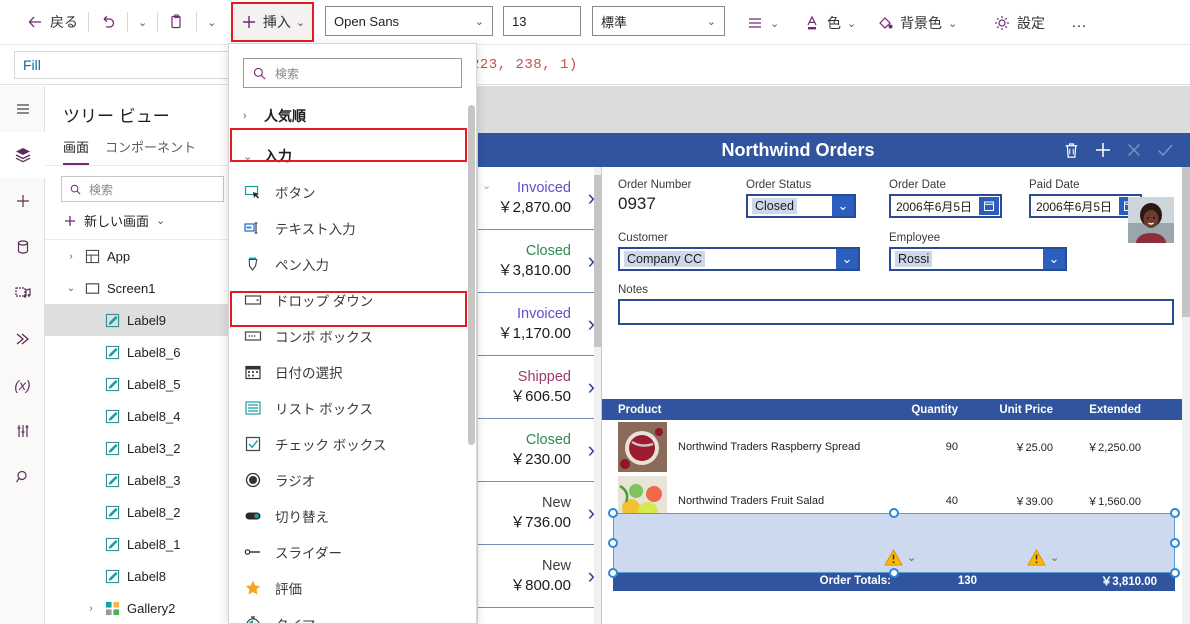 The height and width of the screenshot is (624, 1190). What do you see at coordinates (1033, 448) in the screenshot?
I see `cell-unit-price: ￥25.00` at bounding box center [1033, 448].